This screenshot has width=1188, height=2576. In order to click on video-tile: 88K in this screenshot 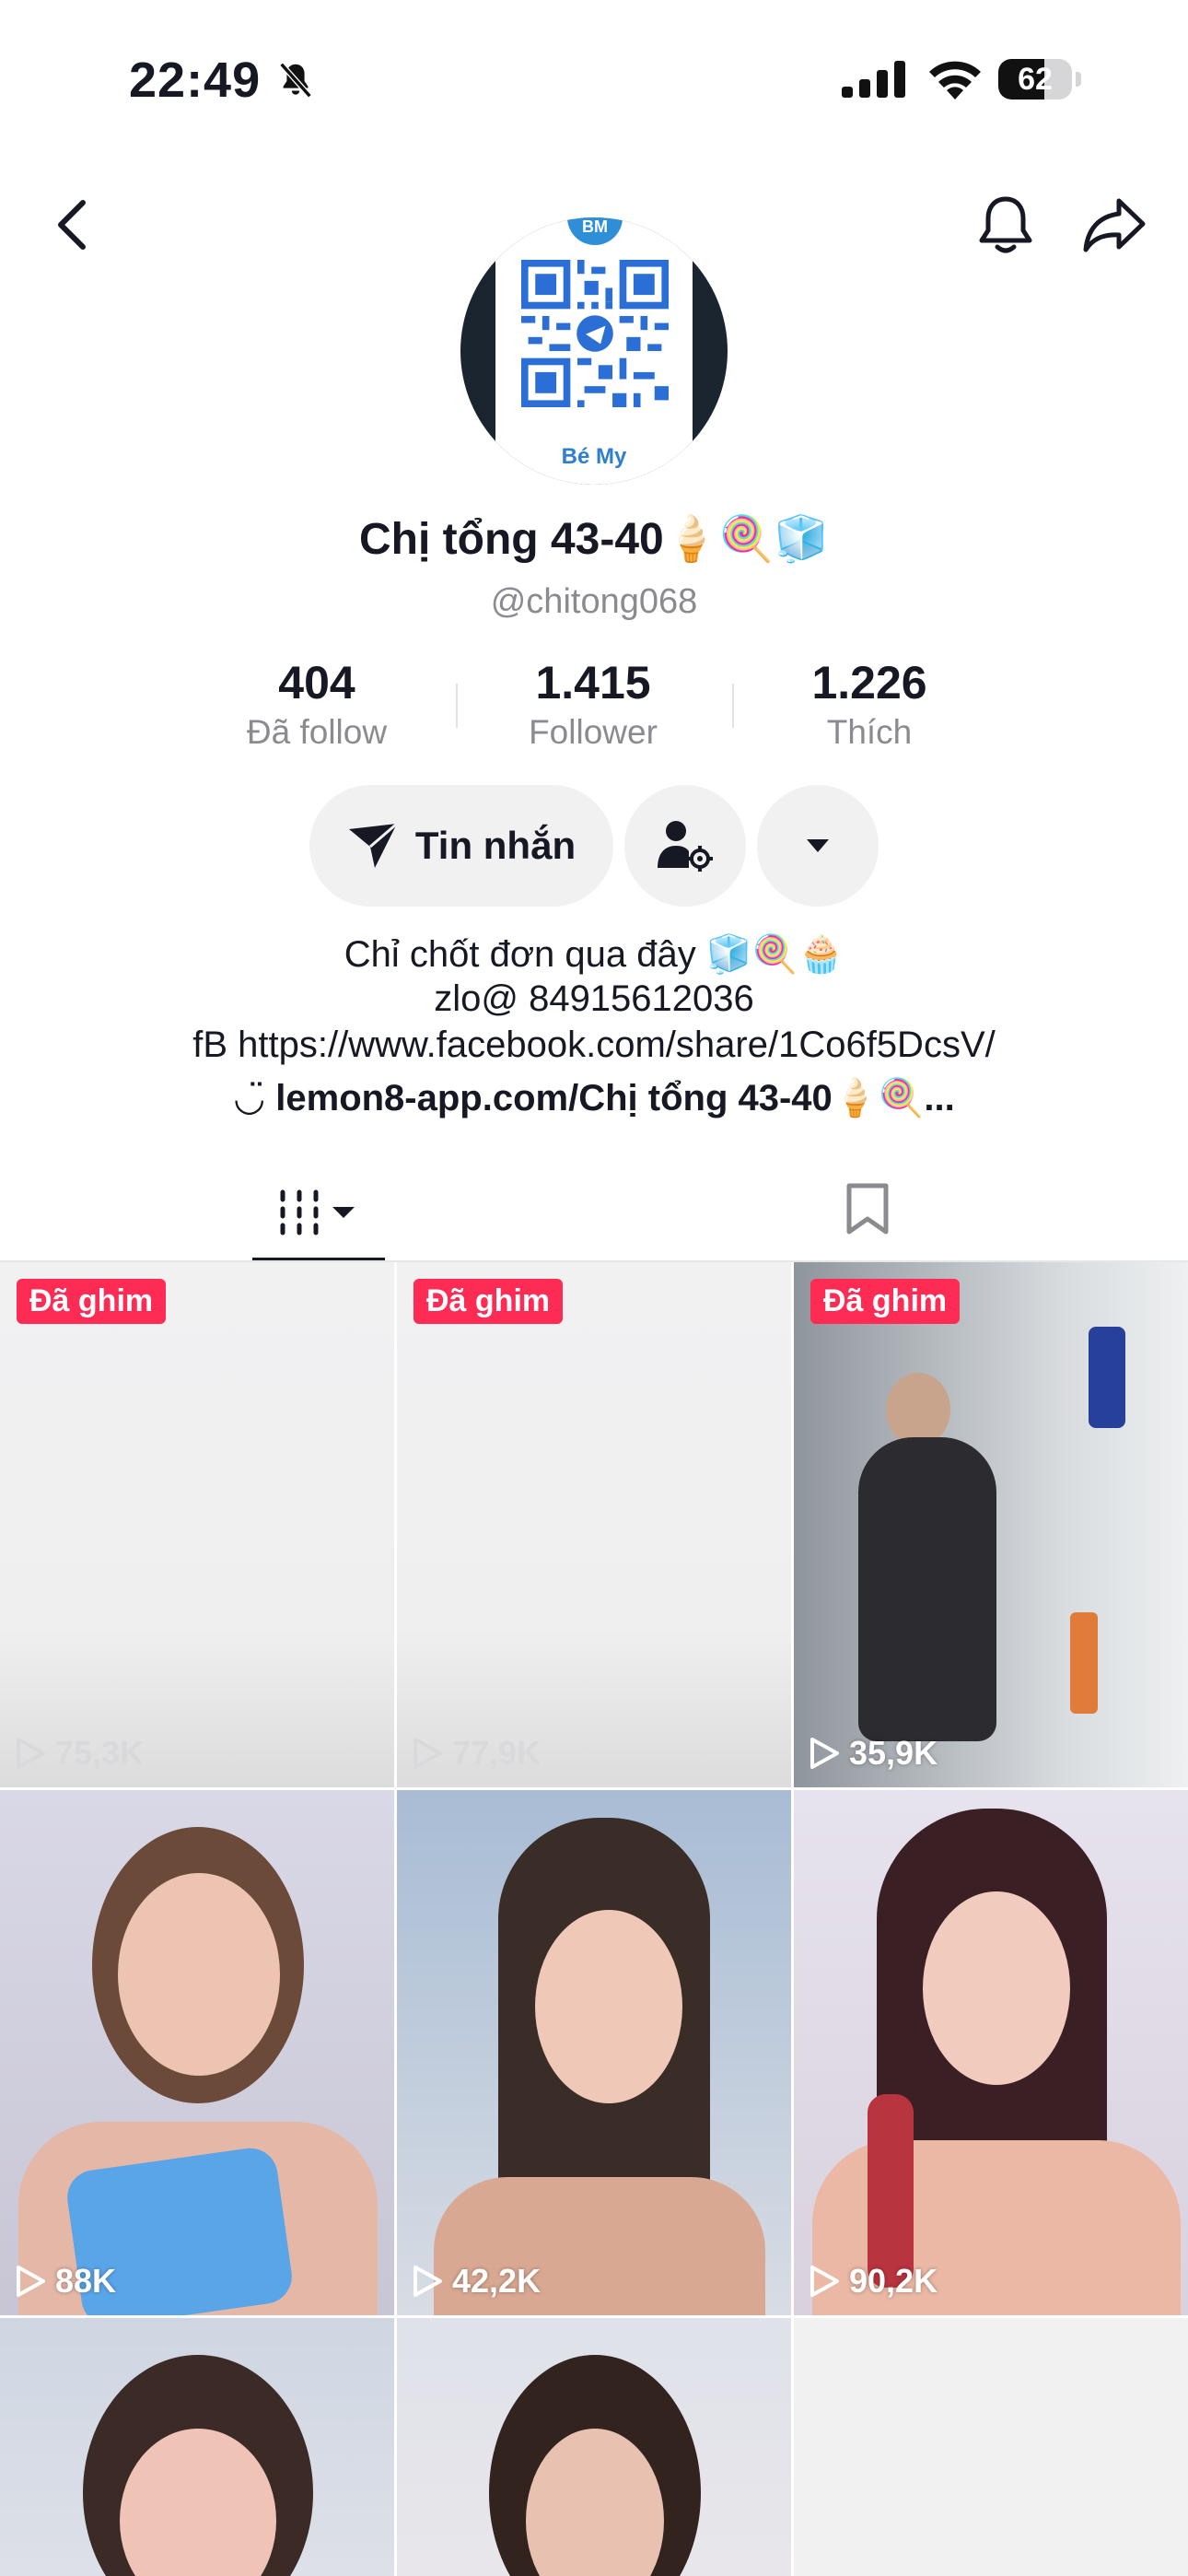, I will do `click(197, 2052)`.